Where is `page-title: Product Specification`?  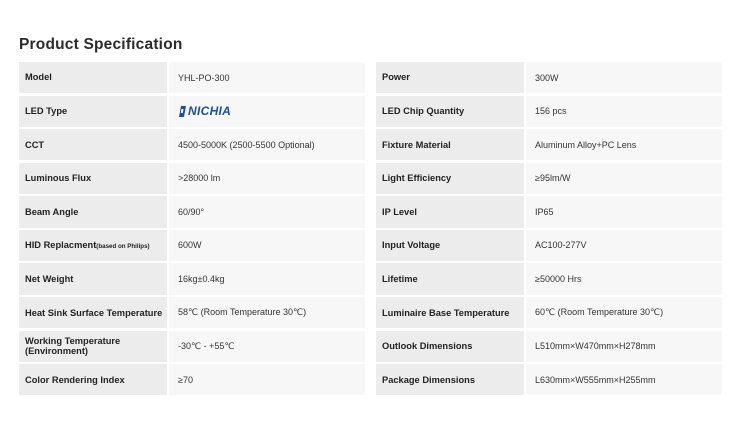
page-title: Product Specification is located at coordinates (101, 44).